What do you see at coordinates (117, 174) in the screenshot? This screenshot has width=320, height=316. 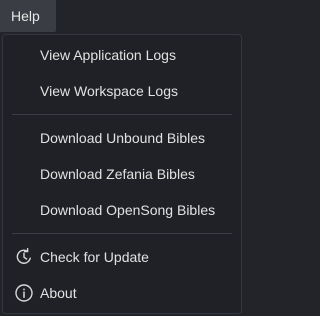 I see `menu-item-label: Download Zefania Bibles` at bounding box center [117, 174].